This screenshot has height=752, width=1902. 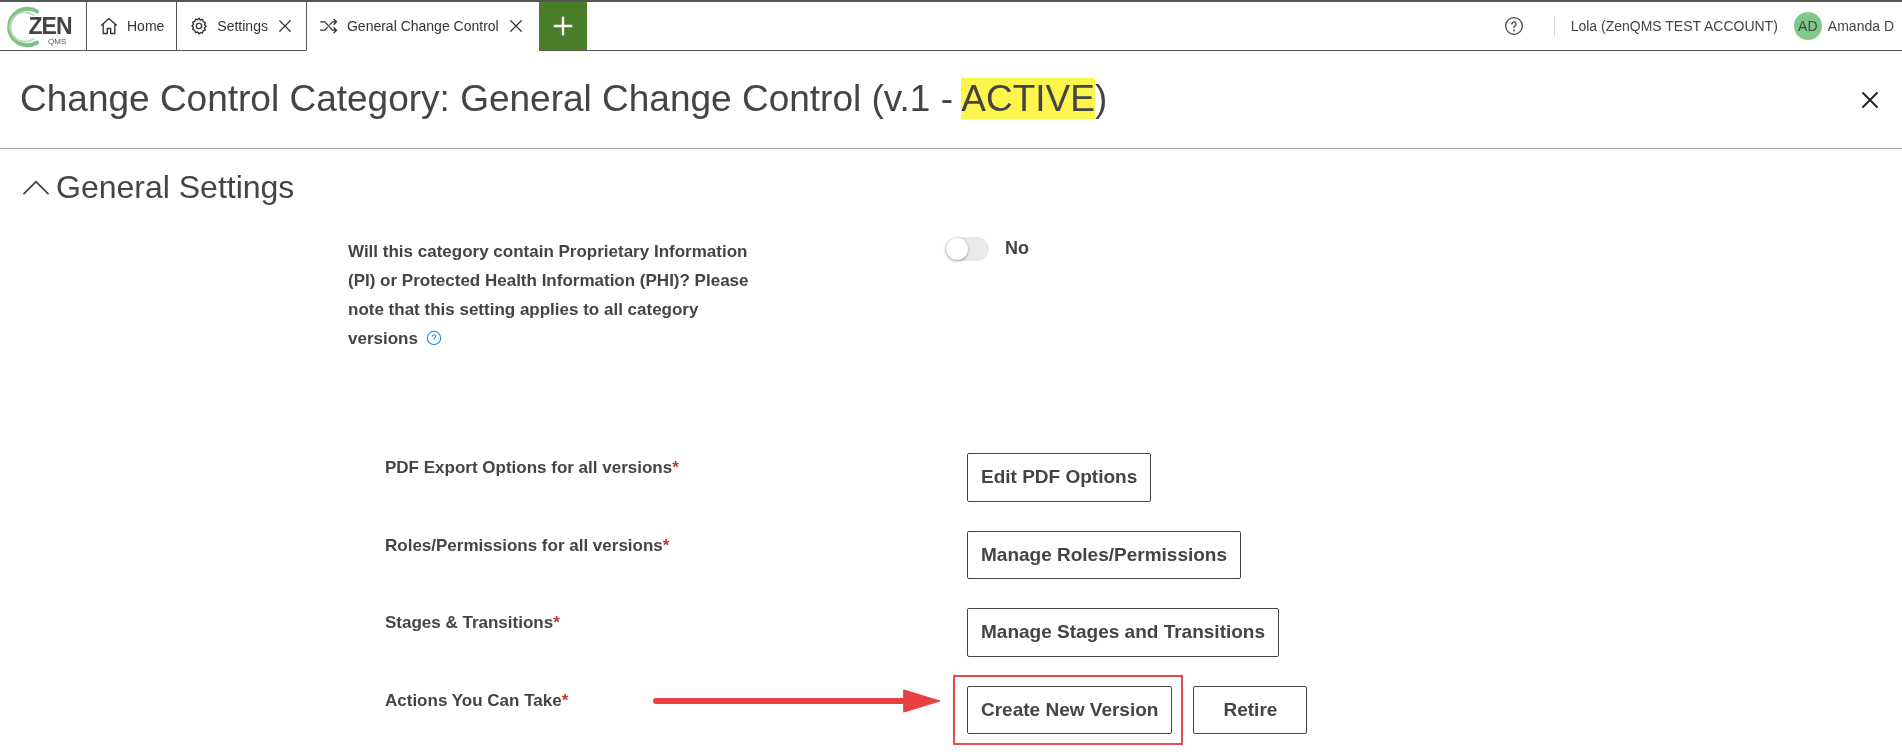 I want to click on plus-icon, so click(x=562, y=26).